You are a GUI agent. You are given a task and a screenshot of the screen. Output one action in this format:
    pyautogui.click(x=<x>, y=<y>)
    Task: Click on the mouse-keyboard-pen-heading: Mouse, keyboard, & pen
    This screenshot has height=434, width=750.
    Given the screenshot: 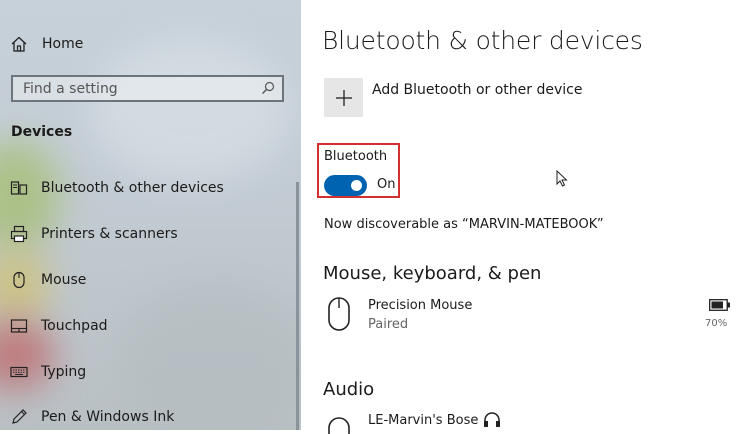 What is the action you would take?
    pyautogui.click(x=432, y=273)
    